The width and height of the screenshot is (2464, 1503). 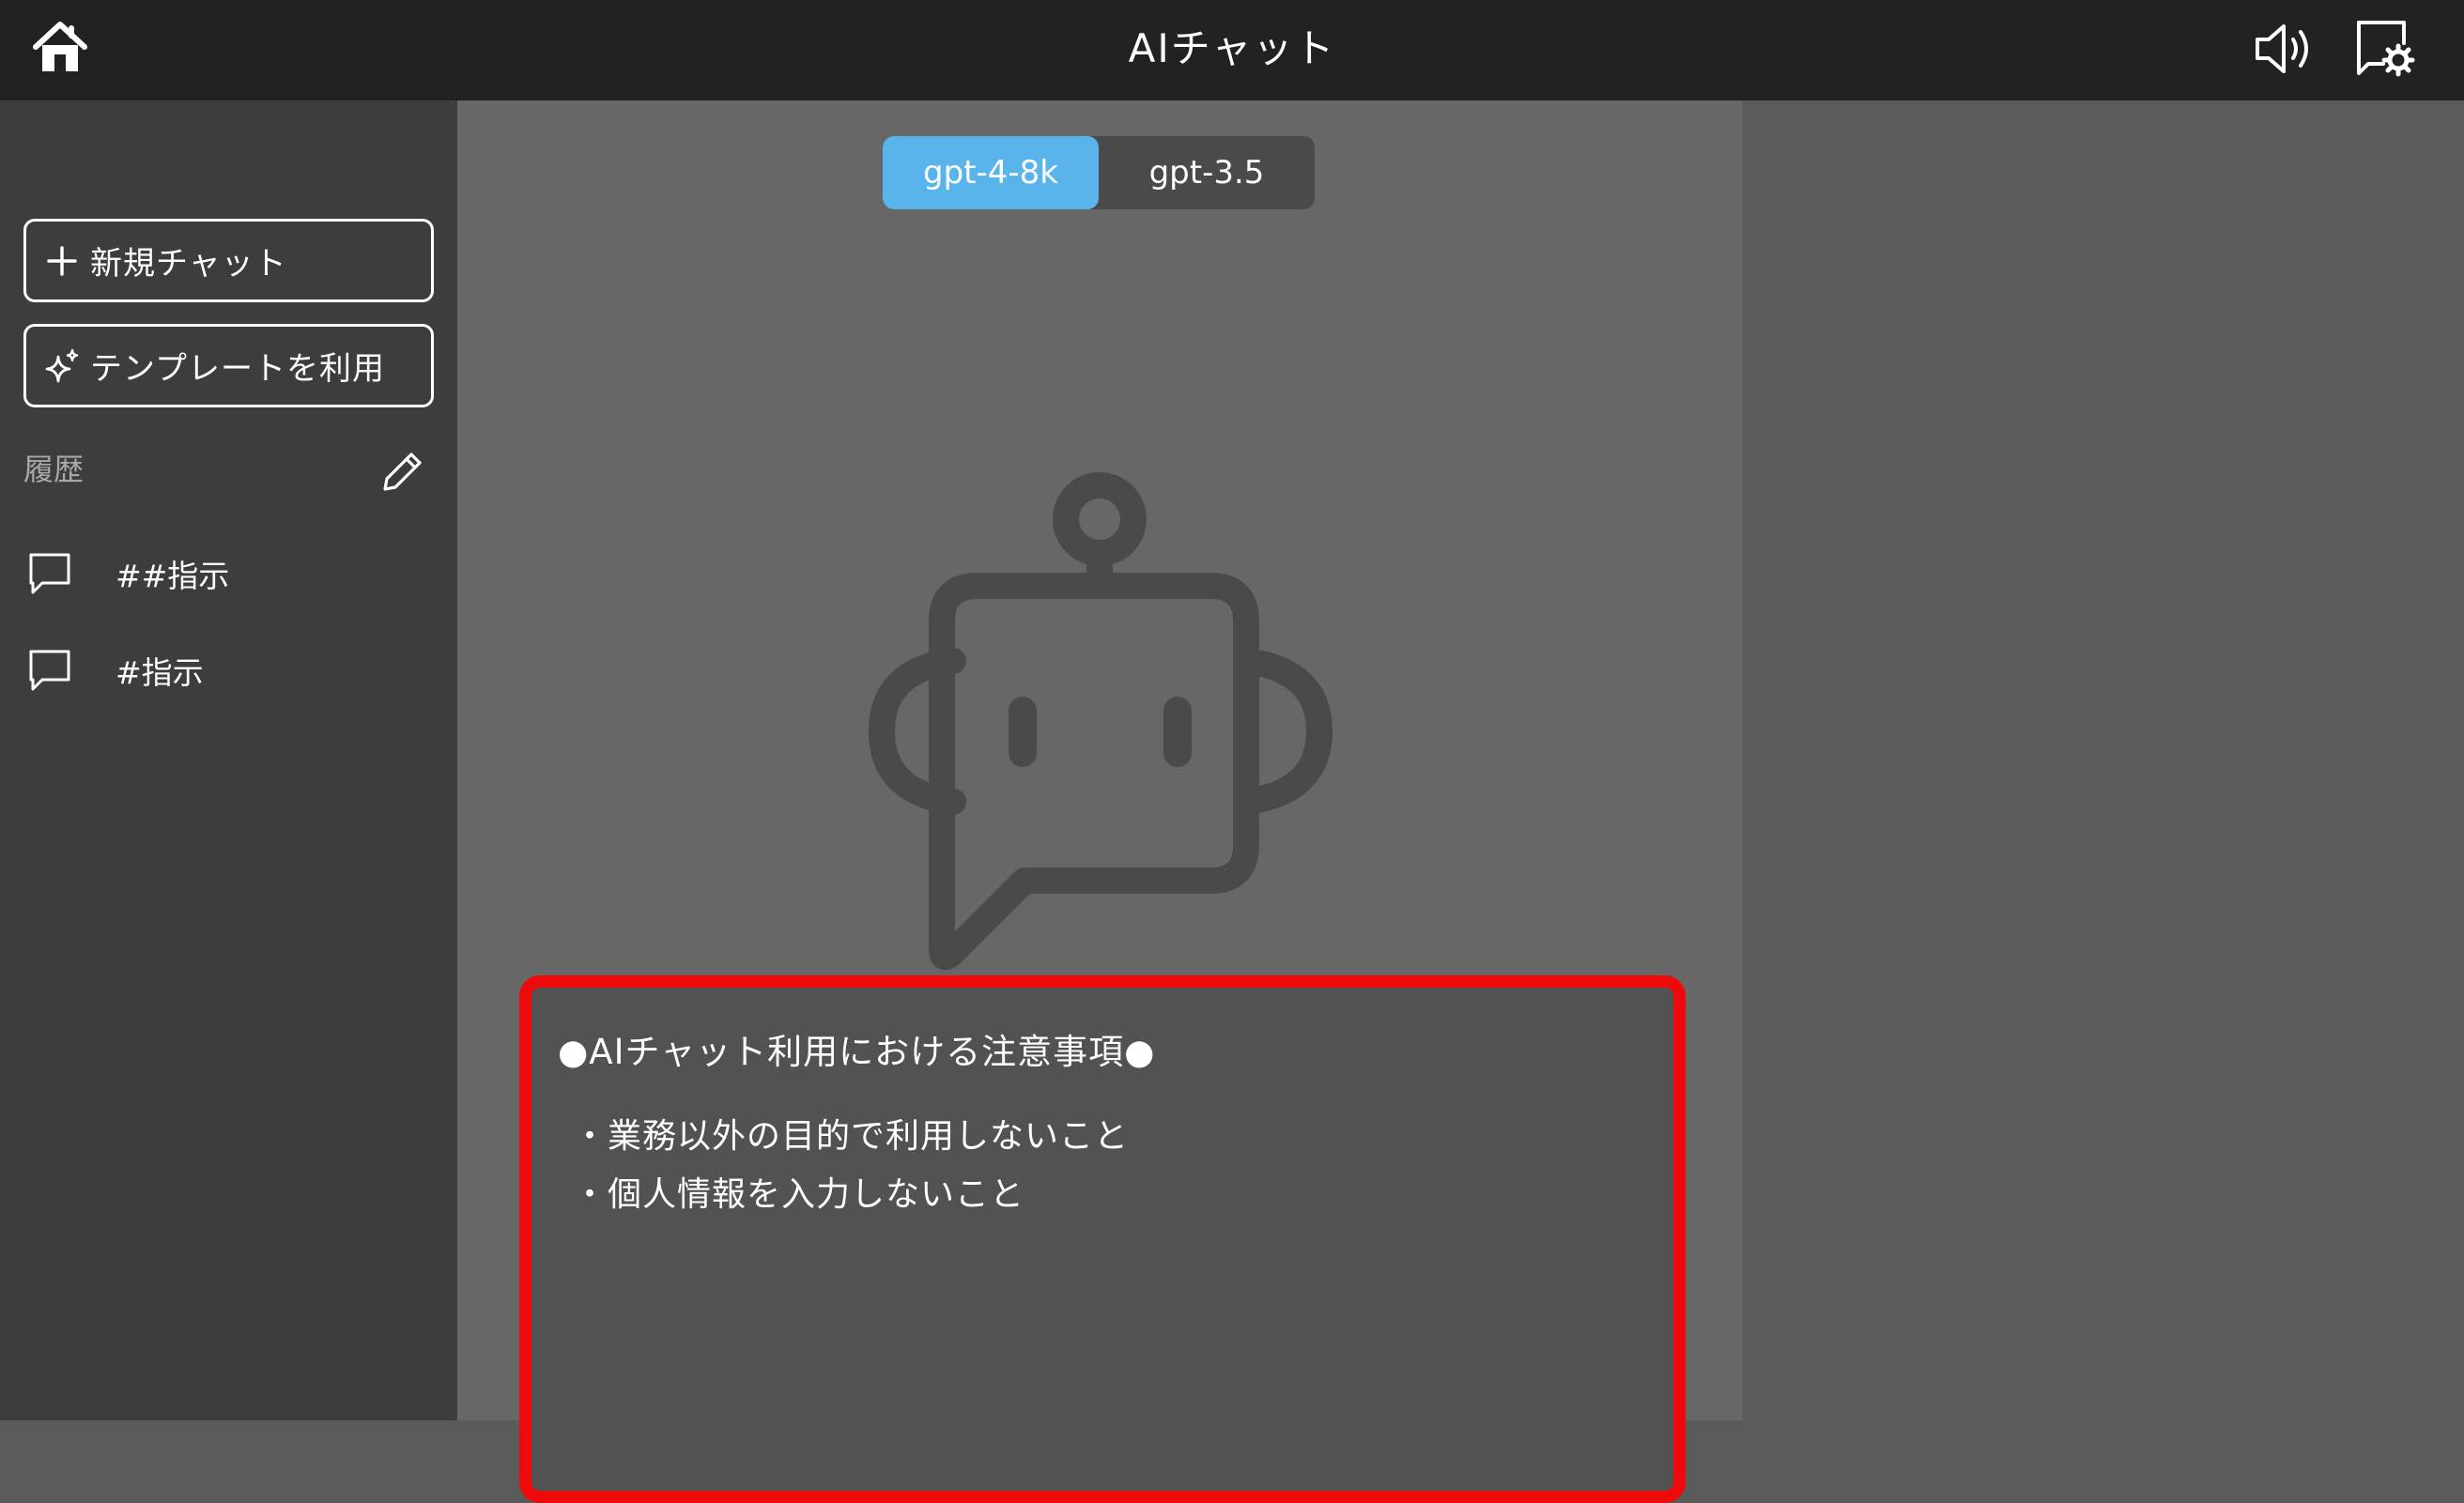 What do you see at coordinates (1207, 172) in the screenshot?
I see `model-option-gpt-3-5: gpt-3.5` at bounding box center [1207, 172].